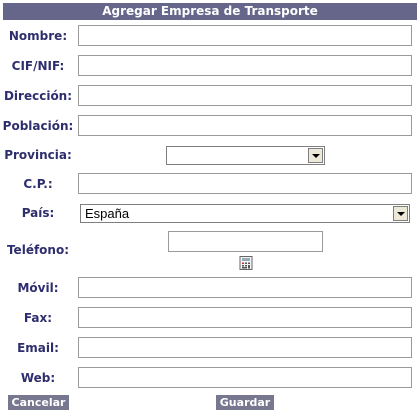  Describe the element at coordinates (245, 347) in the screenshot. I see `email-input` at that location.